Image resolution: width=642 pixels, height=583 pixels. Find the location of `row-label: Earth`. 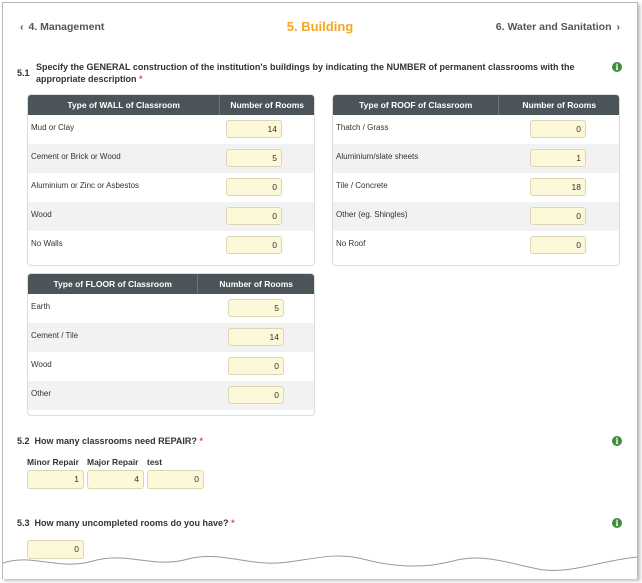

row-label: Earth is located at coordinates (41, 306).